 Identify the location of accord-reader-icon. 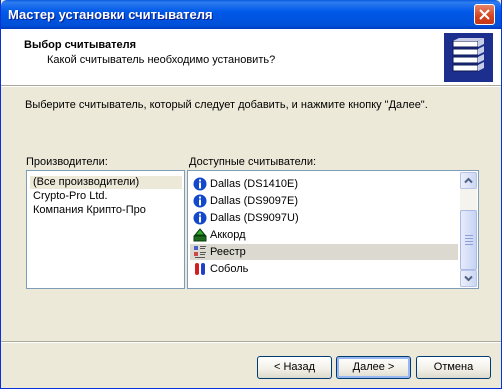
(200, 235).